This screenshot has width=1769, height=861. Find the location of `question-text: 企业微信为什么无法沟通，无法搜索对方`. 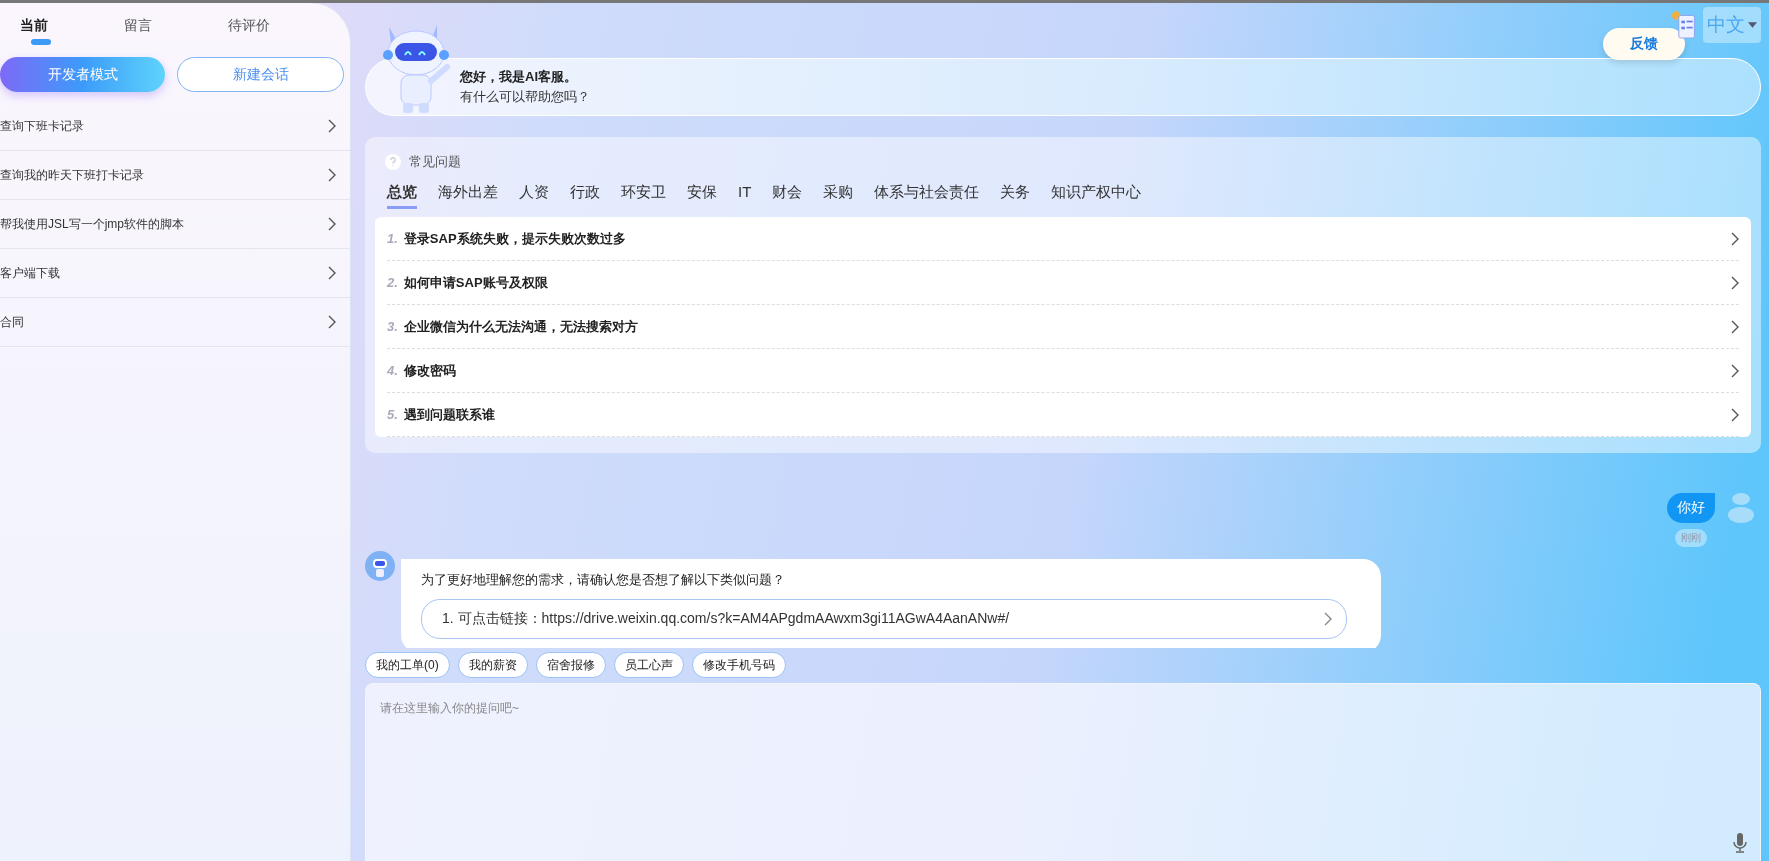

question-text: 企业微信为什么无法沟通，无法搜索对方 is located at coordinates (521, 326).